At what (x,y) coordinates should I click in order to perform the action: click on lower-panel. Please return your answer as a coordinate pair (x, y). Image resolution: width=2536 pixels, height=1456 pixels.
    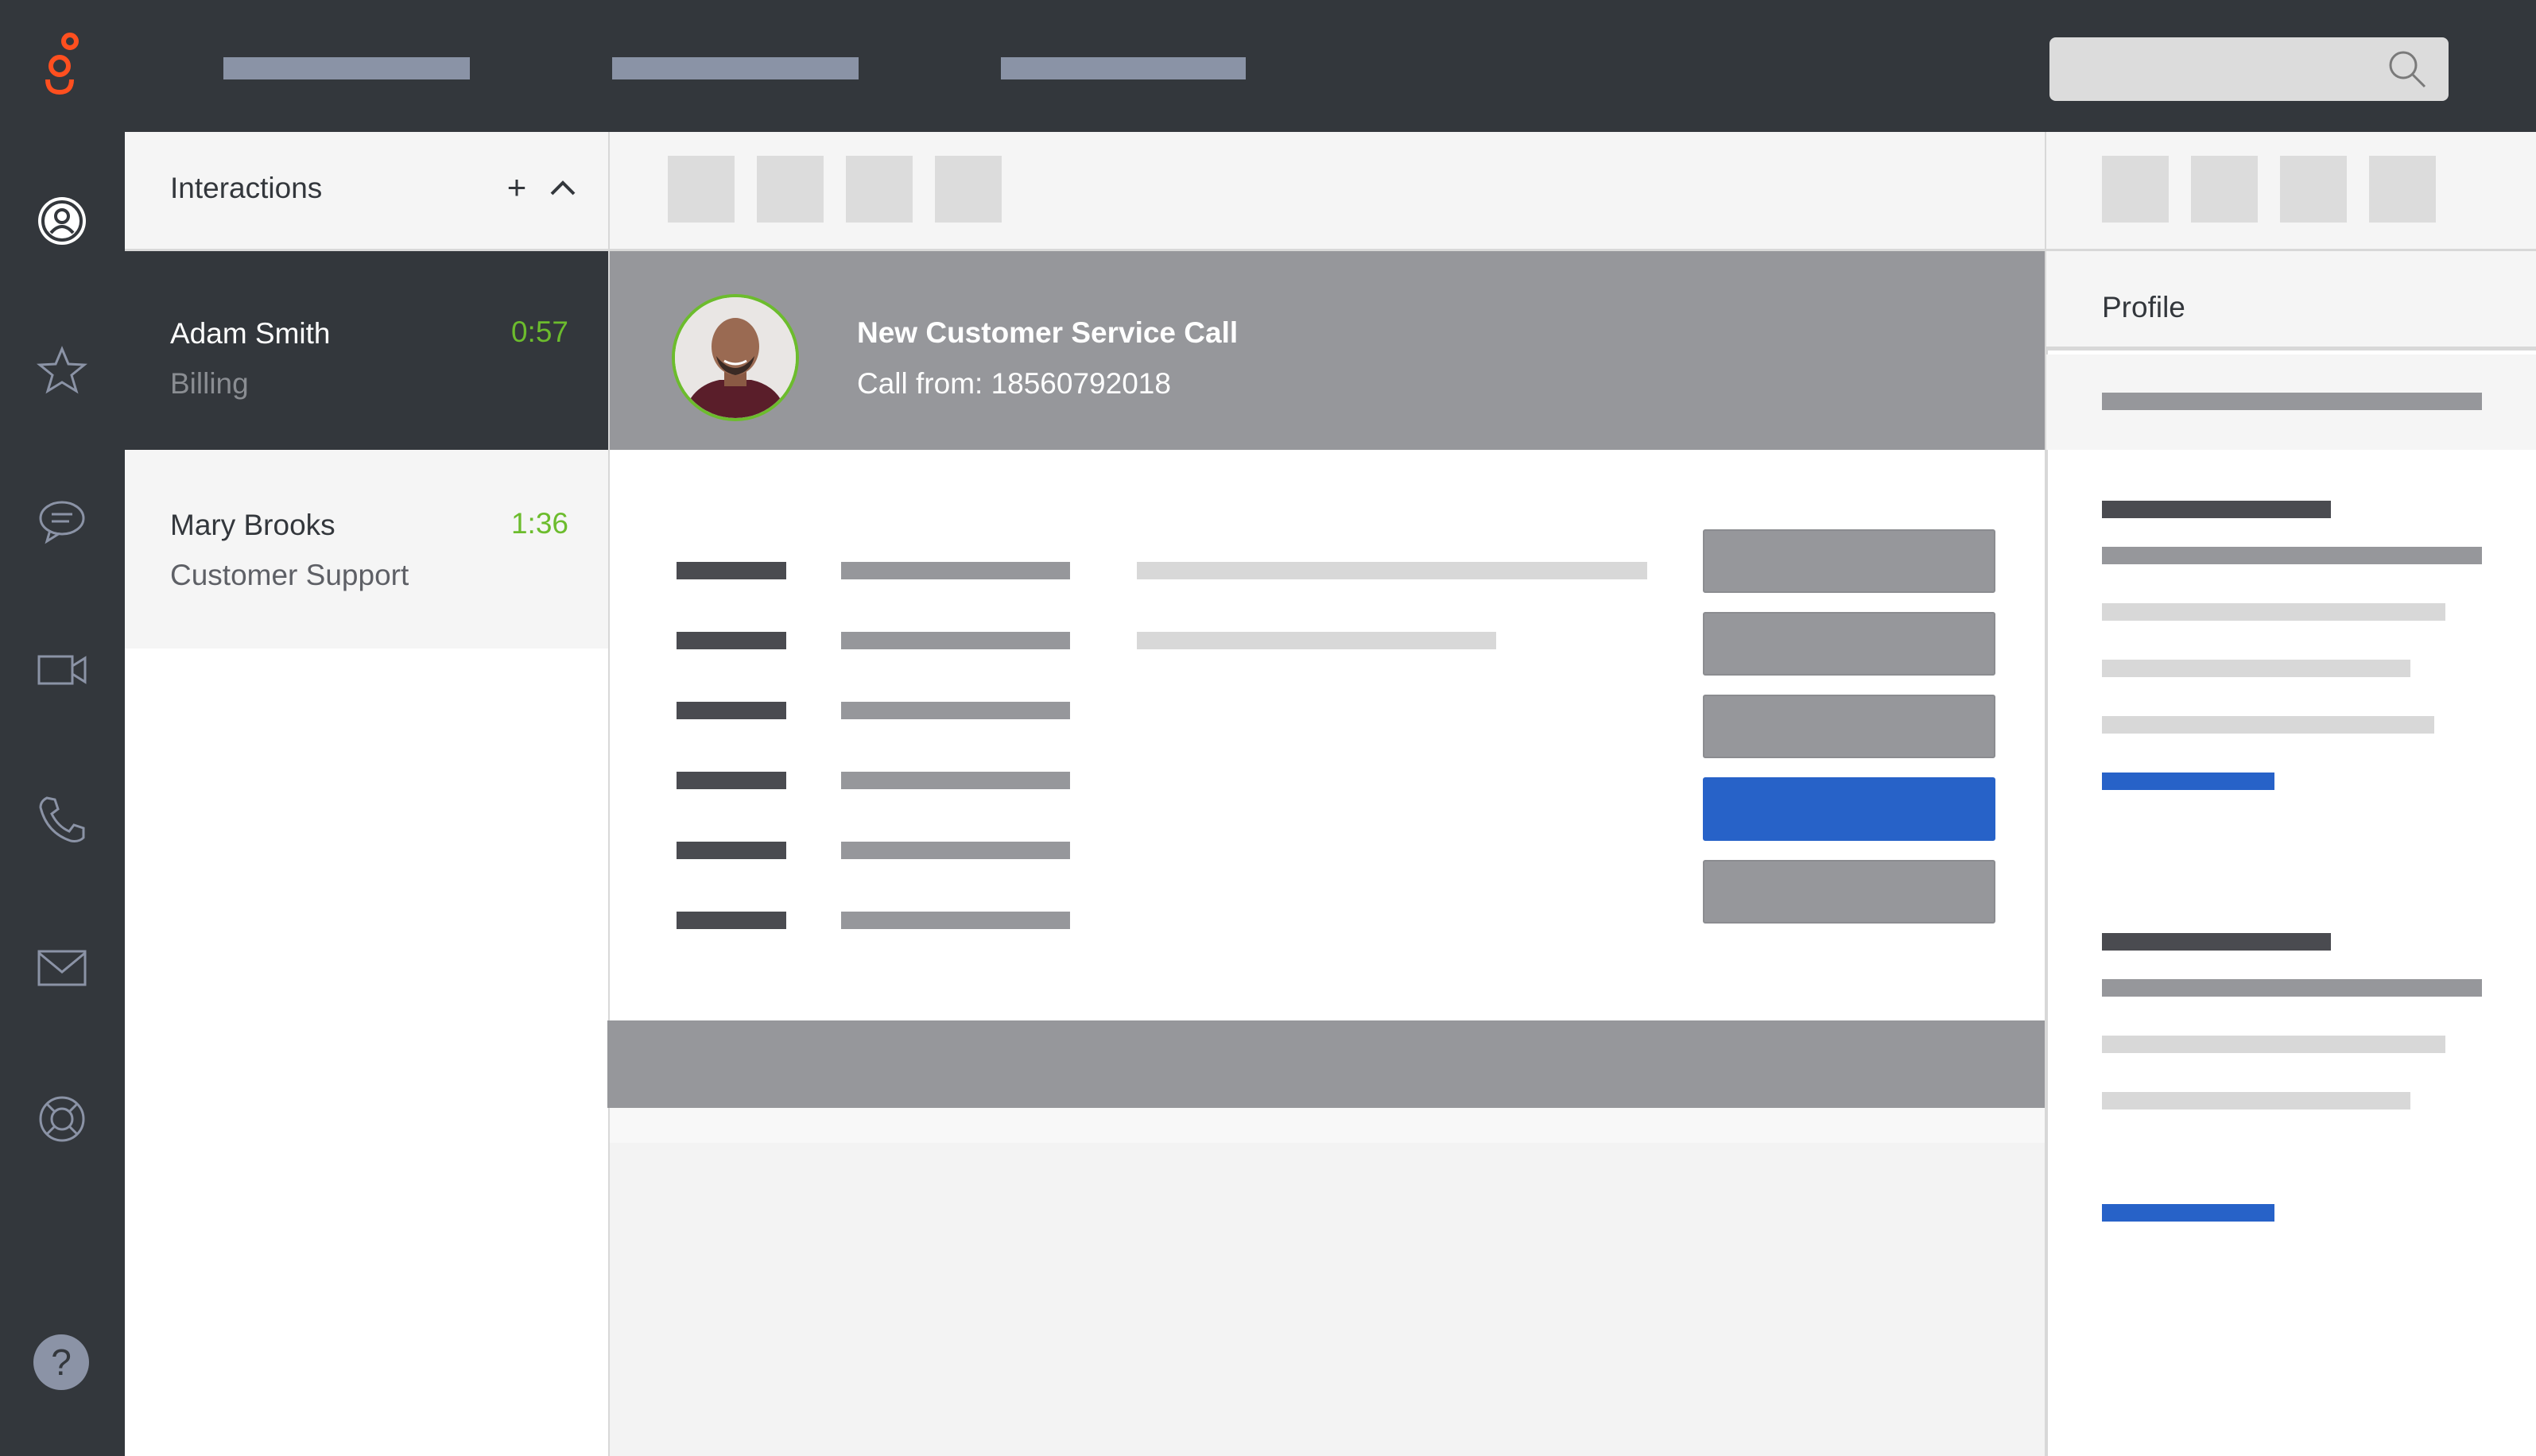
    Looking at the image, I should click on (1327, 1282).